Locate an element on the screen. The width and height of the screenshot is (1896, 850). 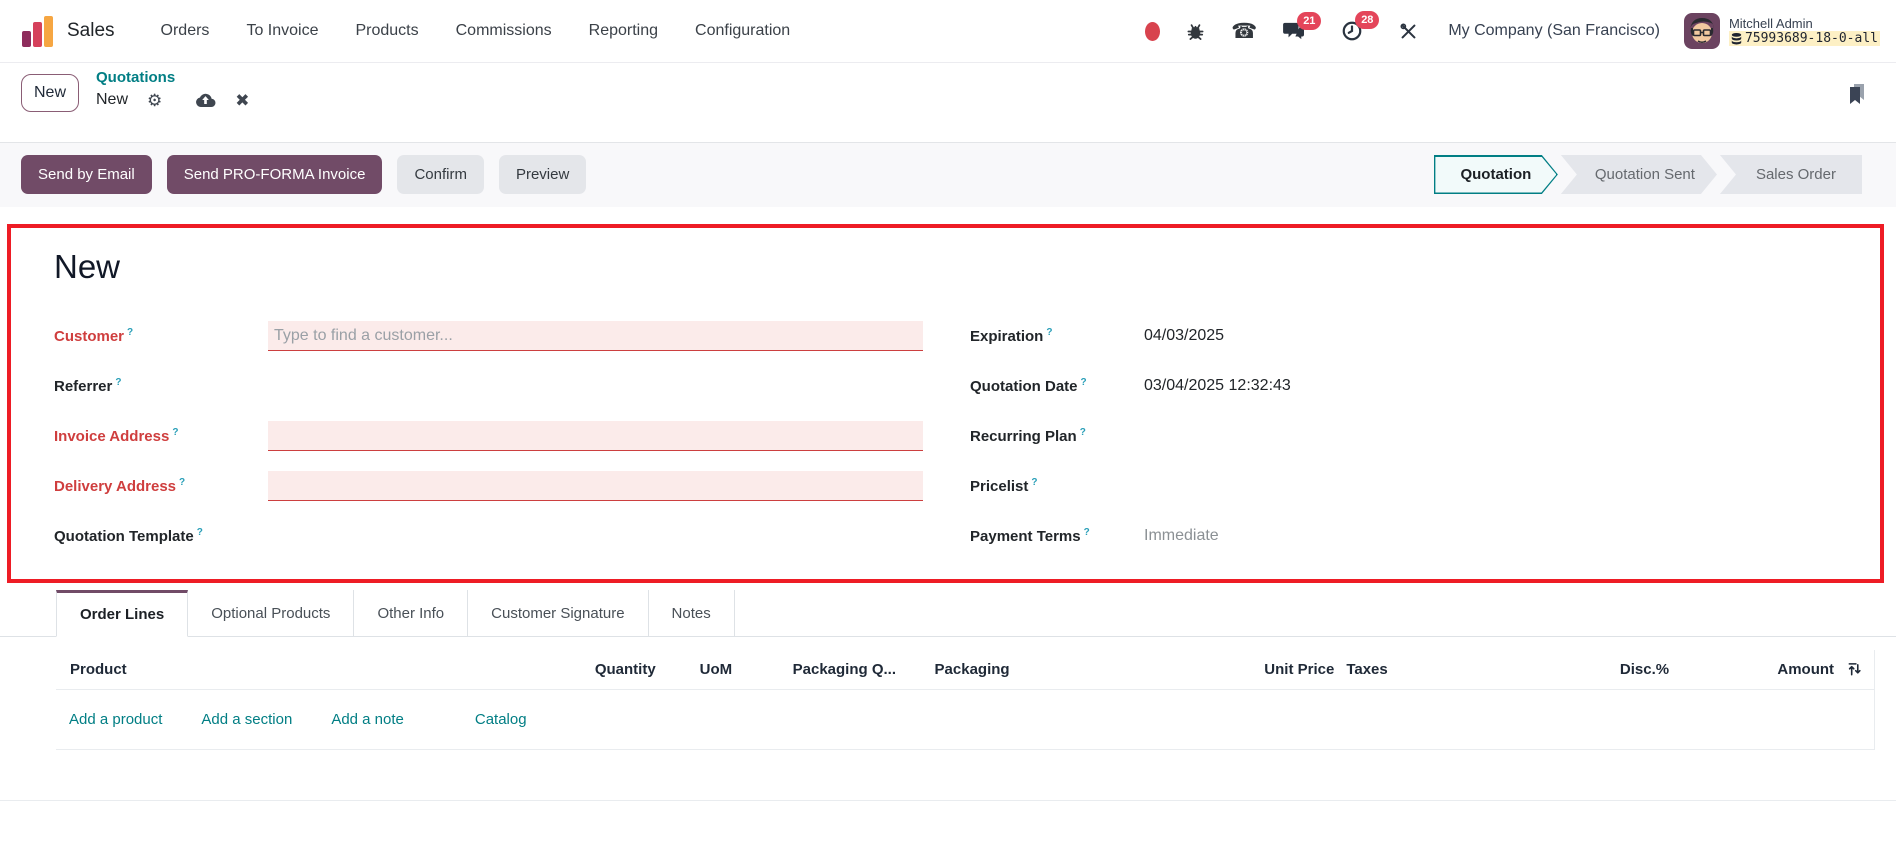
status-step-quotation-sent: Quotation Sent is located at coordinates (1639, 174).